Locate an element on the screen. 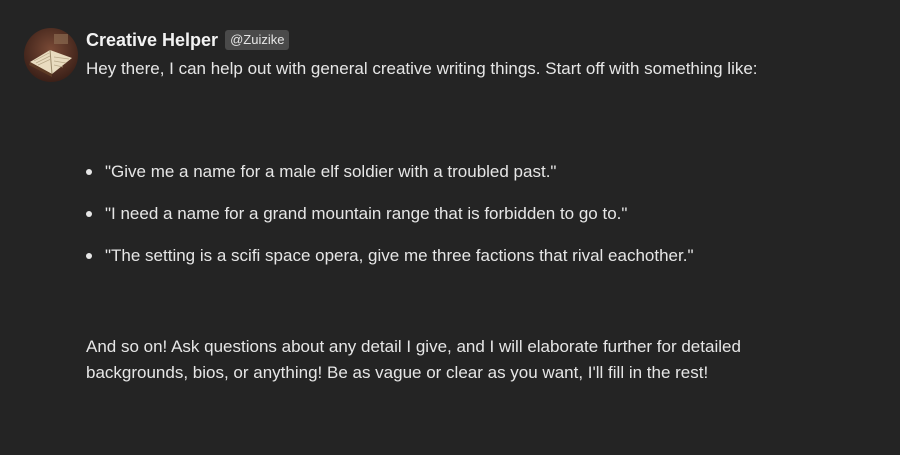  open-book-icon is located at coordinates (51, 55).